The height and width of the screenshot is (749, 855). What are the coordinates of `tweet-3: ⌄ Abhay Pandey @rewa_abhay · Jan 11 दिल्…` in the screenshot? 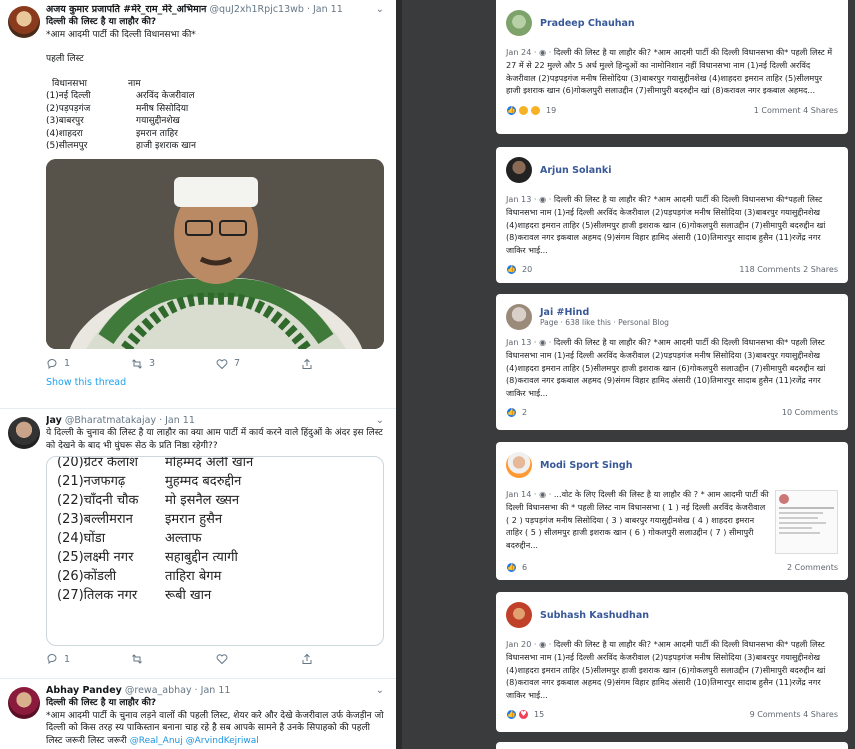 It's located at (198, 714).